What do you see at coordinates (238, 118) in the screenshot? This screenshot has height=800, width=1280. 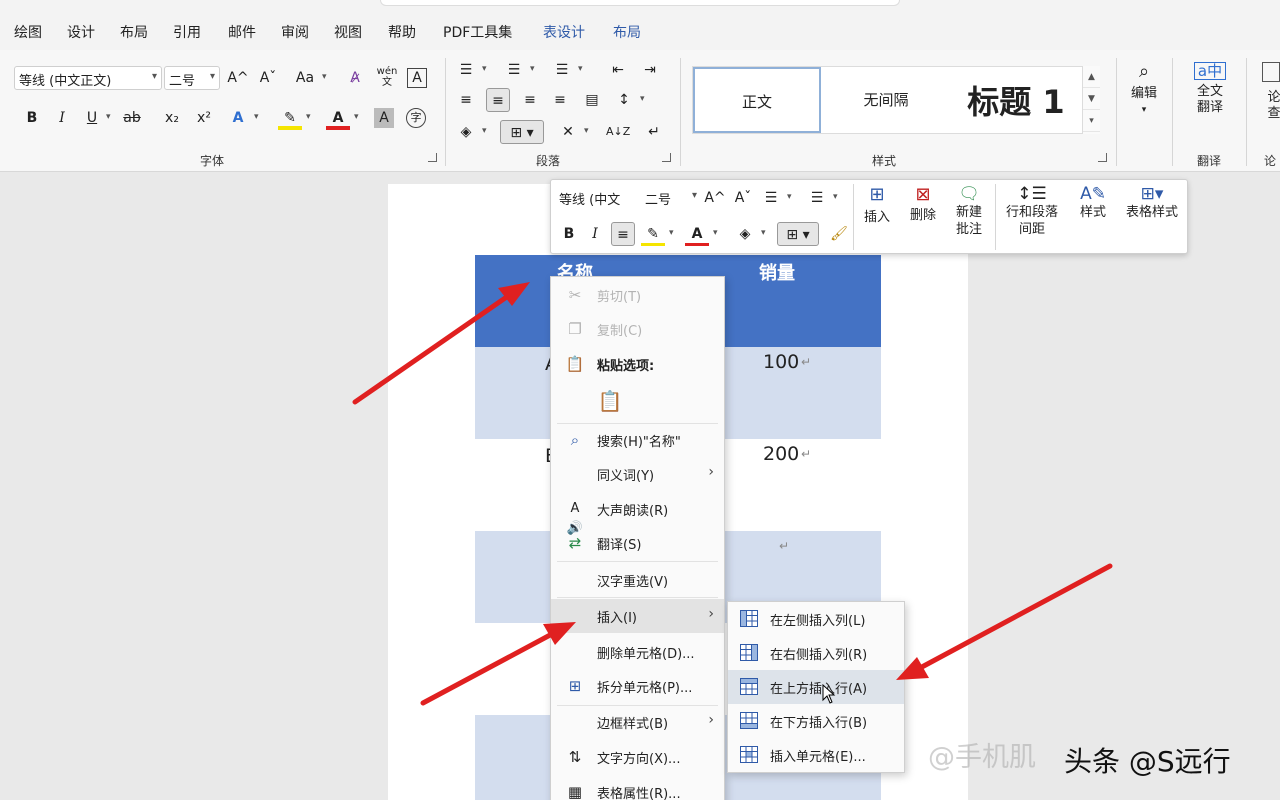 I see `text-effects-icon: A` at bounding box center [238, 118].